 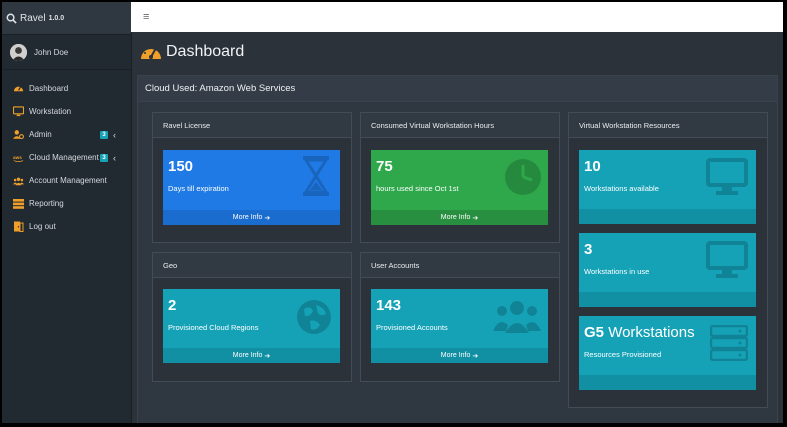 What do you see at coordinates (18, 226) in the screenshot?
I see `door-icon` at bounding box center [18, 226].